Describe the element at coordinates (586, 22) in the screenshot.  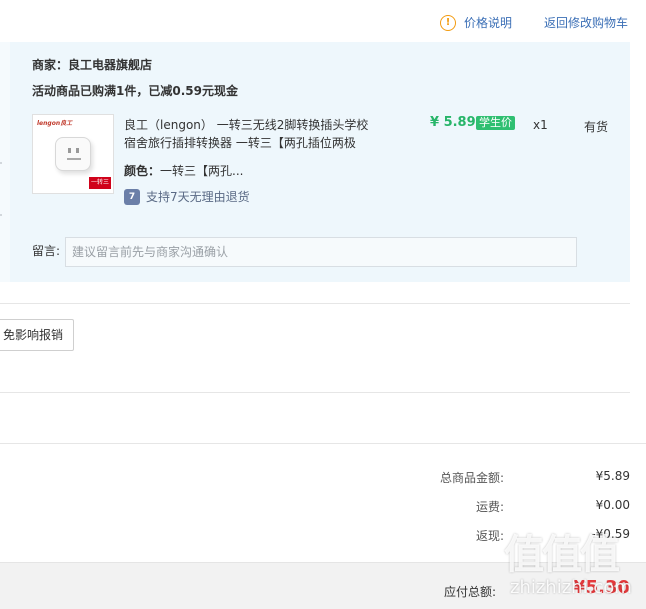
I see `back-to-cart-link: 返回修改购物车` at that location.